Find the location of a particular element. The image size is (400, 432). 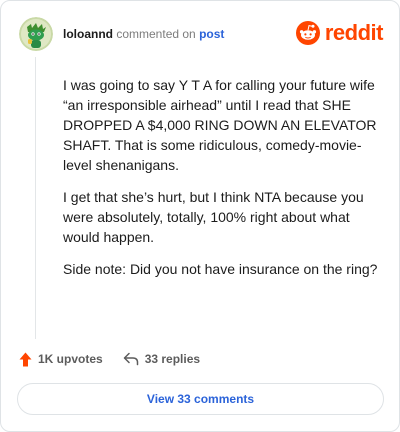

upvote-arrow-icon is located at coordinates (25, 359).